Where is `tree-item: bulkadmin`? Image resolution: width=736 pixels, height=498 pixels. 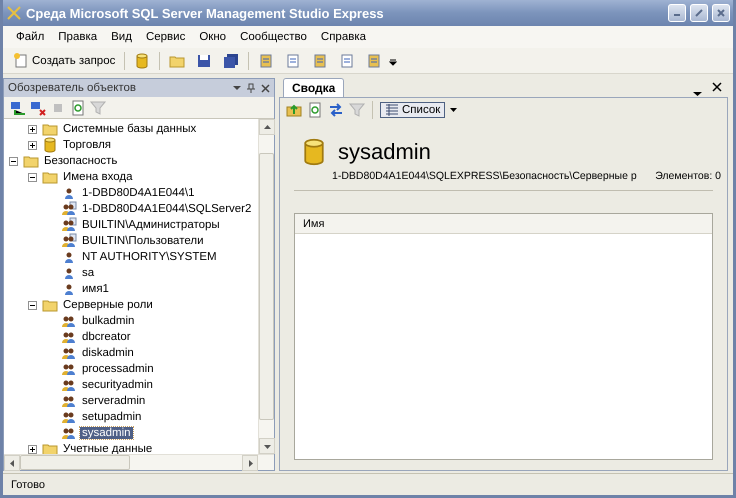
tree-item: bulkadmin is located at coordinates (108, 321).